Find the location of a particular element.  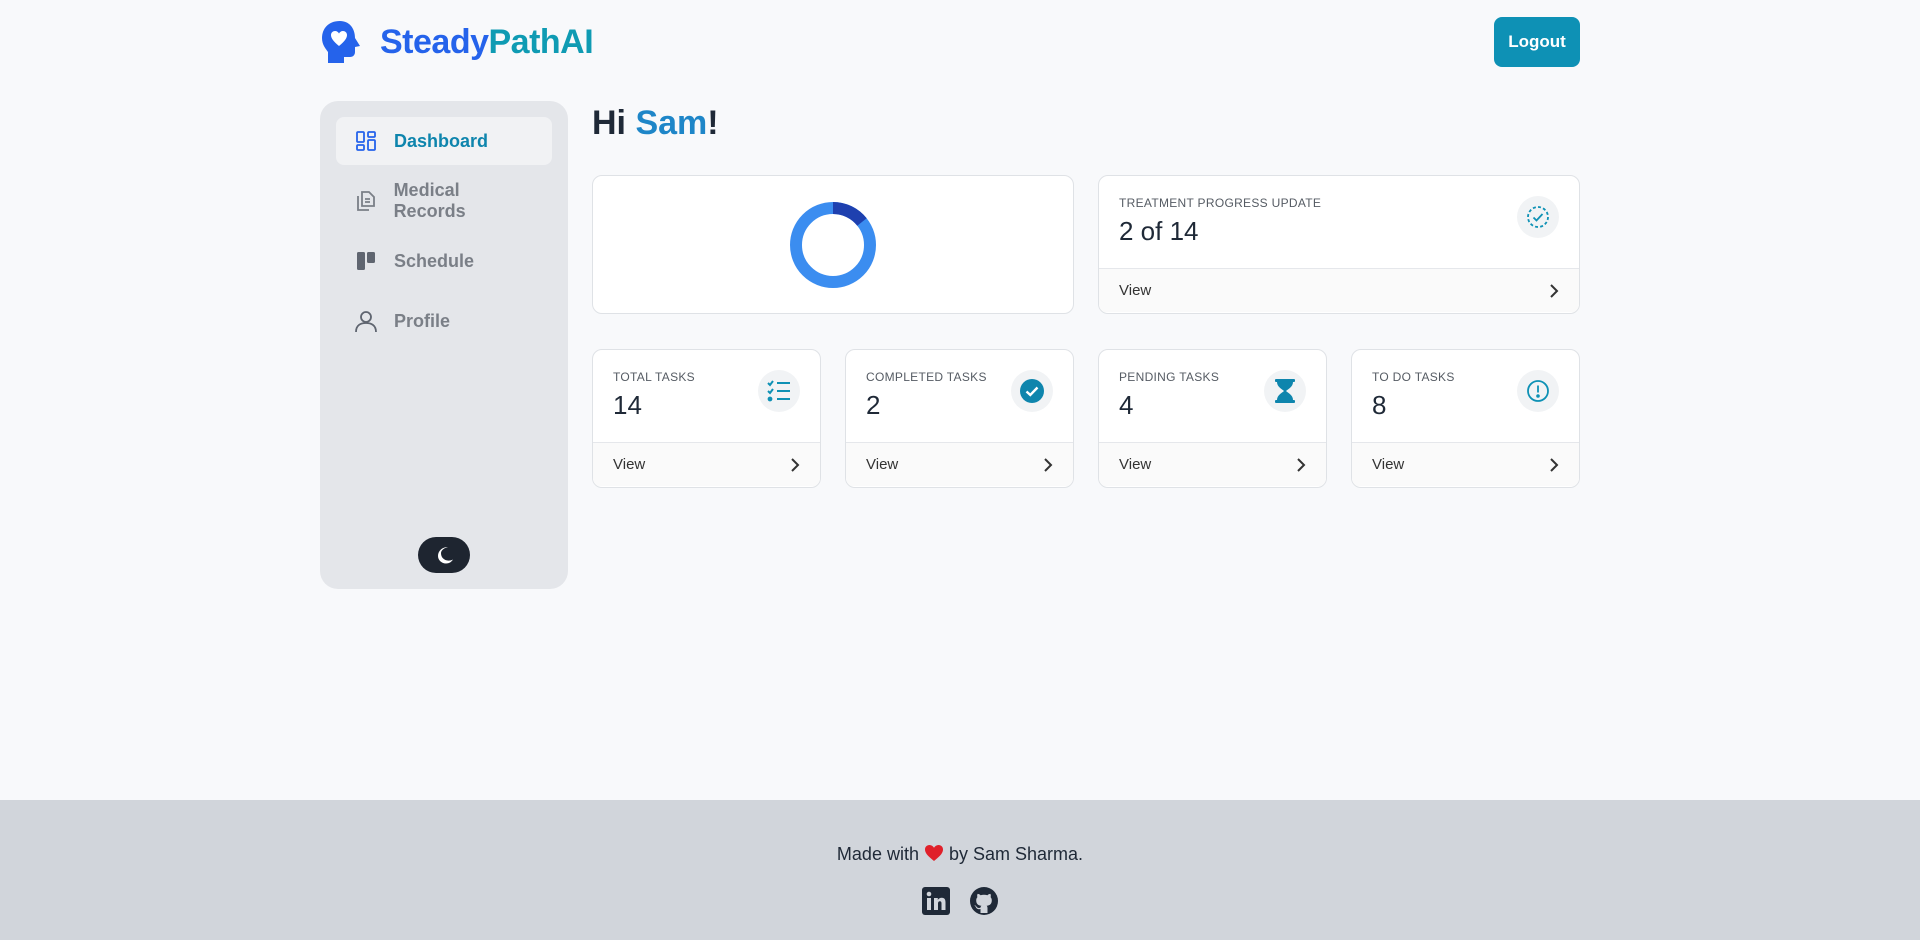

dashed-check-circle-icon is located at coordinates (1538, 217).